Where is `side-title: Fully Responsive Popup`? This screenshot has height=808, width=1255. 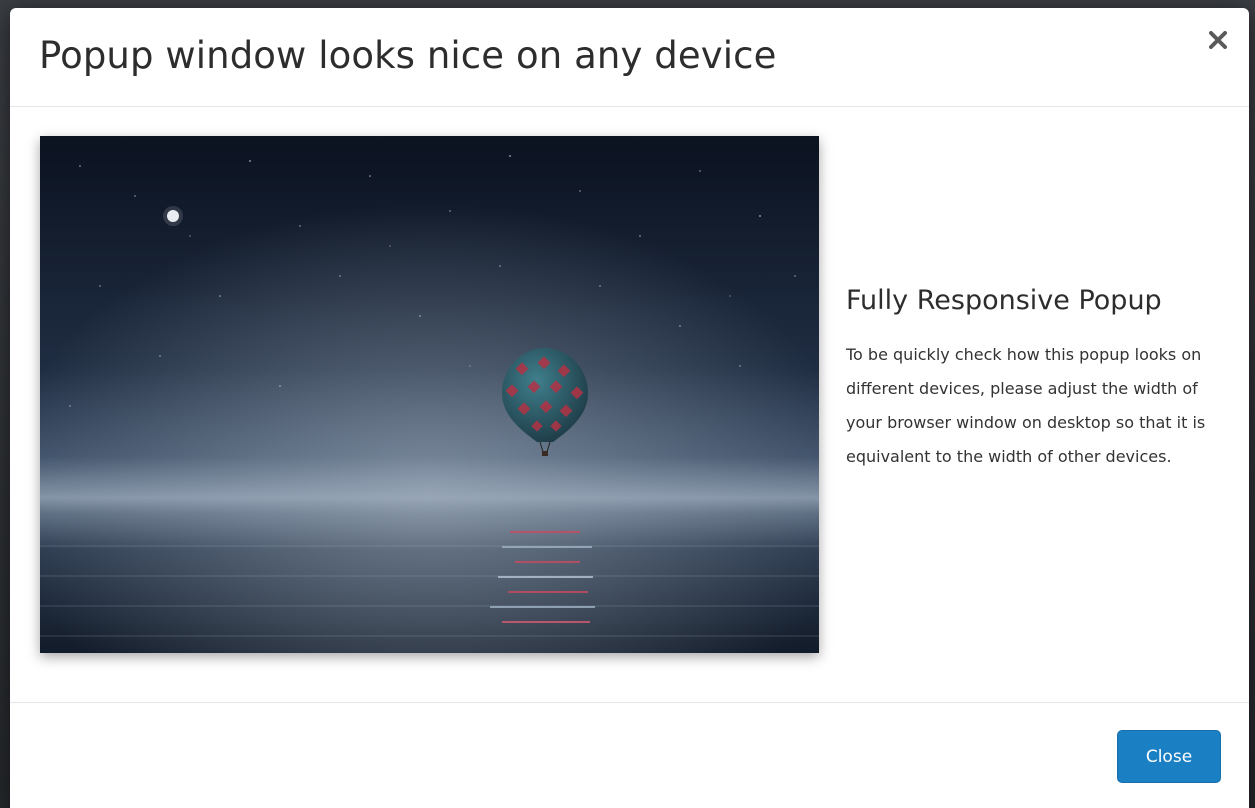
side-title: Fully Responsive Popup is located at coordinates (1004, 300).